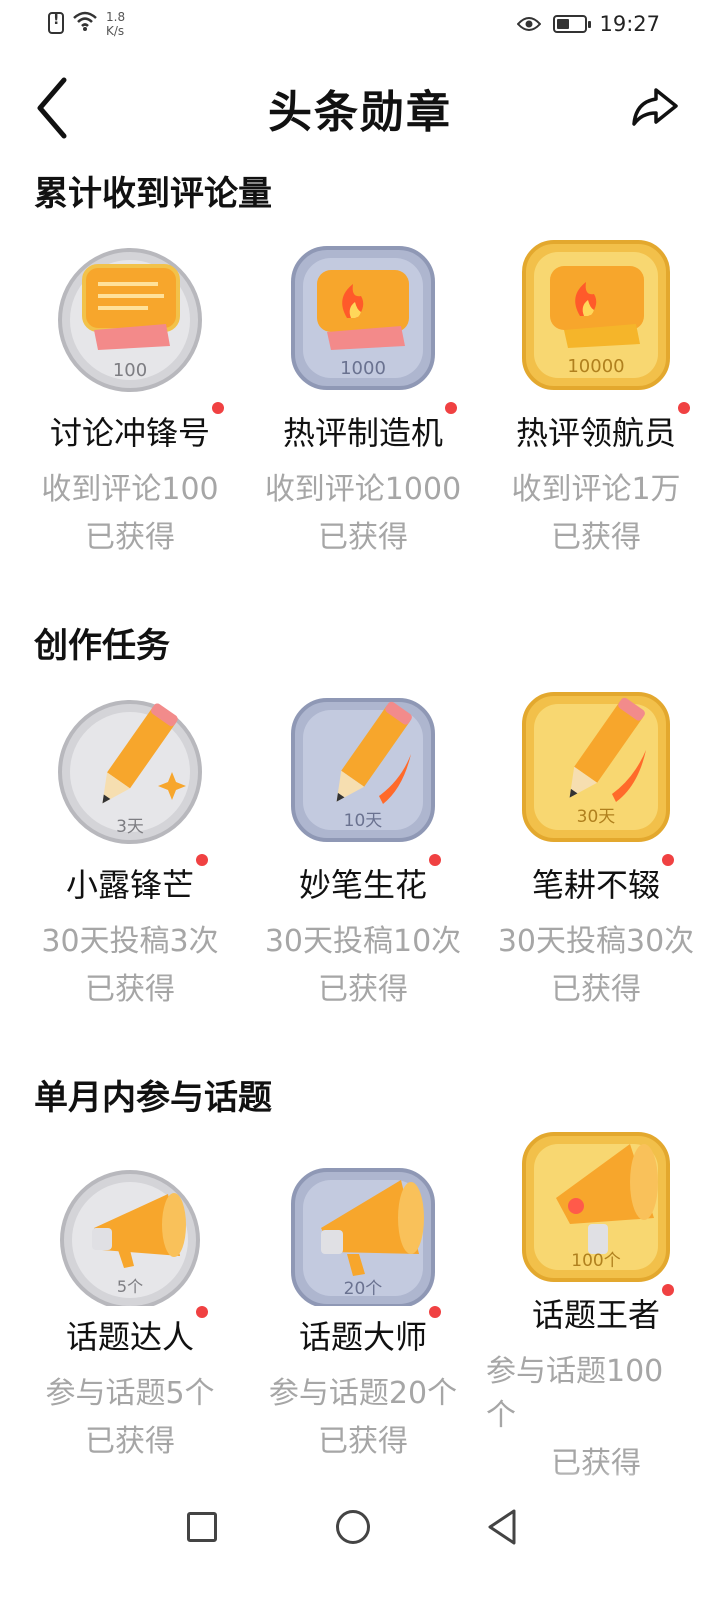  What do you see at coordinates (595, 366) in the screenshot?
I see `badge-icon-label: 10000` at bounding box center [595, 366].